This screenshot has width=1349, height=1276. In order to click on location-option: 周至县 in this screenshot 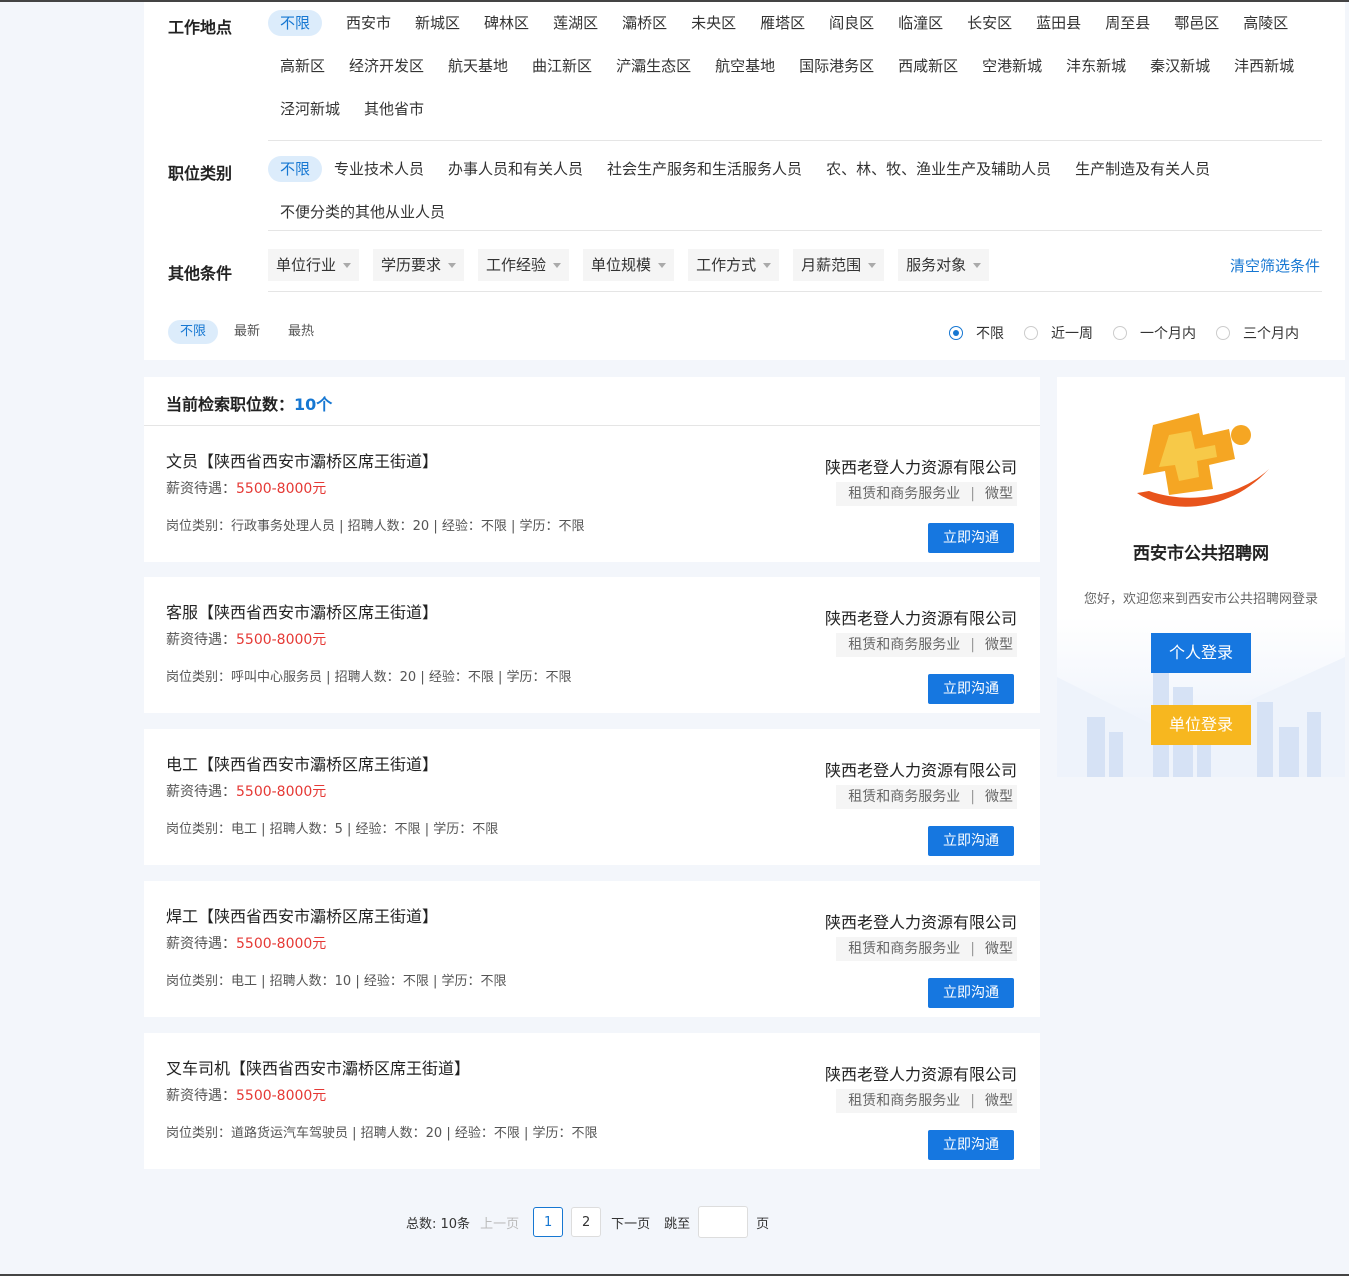, I will do `click(1127, 23)`.